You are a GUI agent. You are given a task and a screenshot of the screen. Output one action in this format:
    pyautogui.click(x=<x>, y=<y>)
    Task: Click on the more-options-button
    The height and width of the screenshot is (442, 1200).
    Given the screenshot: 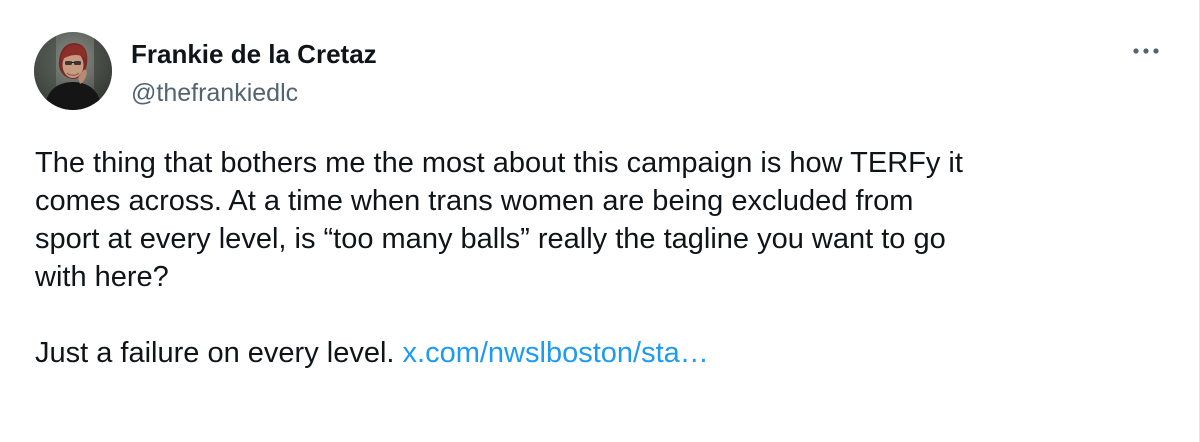 What is the action you would take?
    pyautogui.click(x=1146, y=51)
    